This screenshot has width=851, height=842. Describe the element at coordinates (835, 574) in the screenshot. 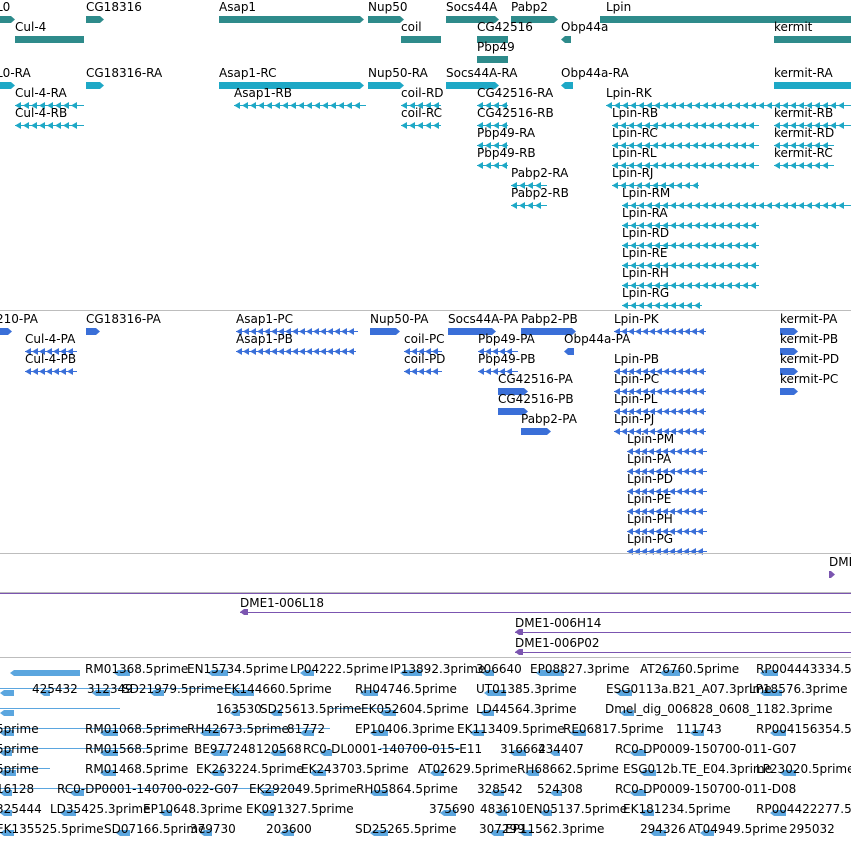

I see `dme-glyph` at that location.